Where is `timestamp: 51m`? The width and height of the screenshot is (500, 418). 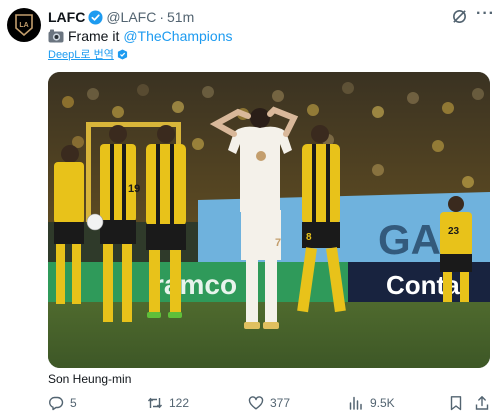 timestamp: 51m is located at coordinates (180, 17).